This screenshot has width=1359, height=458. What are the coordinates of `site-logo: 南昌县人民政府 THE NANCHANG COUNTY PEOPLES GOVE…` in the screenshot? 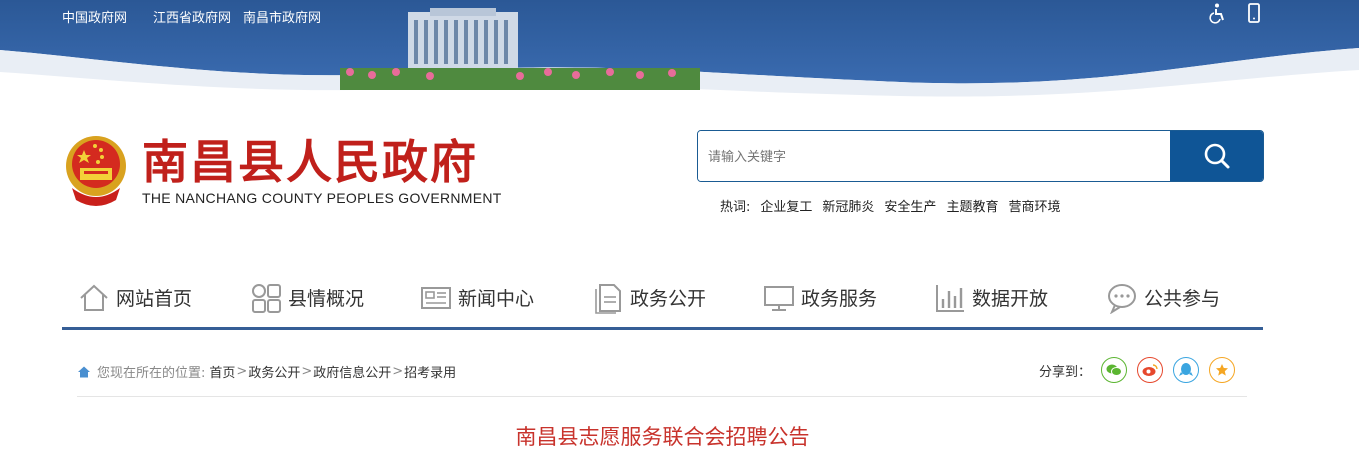 It's located at (297, 170).